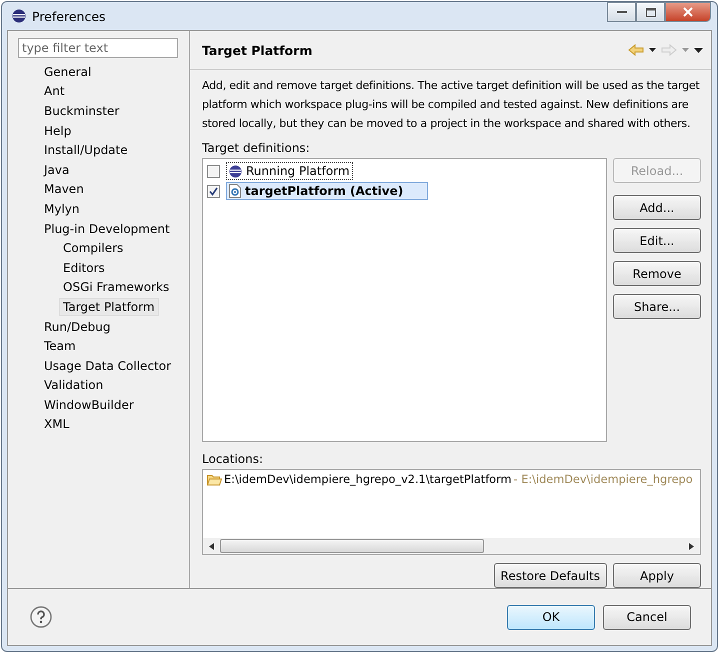 The height and width of the screenshot is (653, 719). What do you see at coordinates (233, 459) in the screenshot?
I see `section-label: Locations:` at bounding box center [233, 459].